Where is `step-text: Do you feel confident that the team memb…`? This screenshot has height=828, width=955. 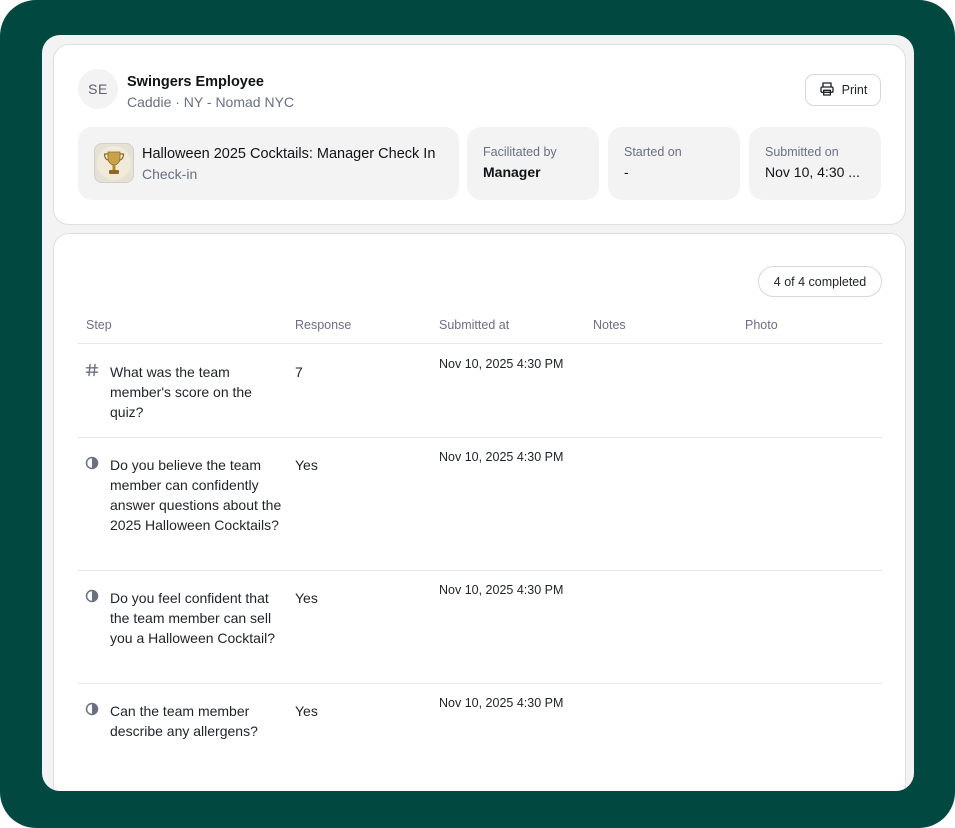
step-text: Do you feel confident that the team memb… is located at coordinates (192, 618).